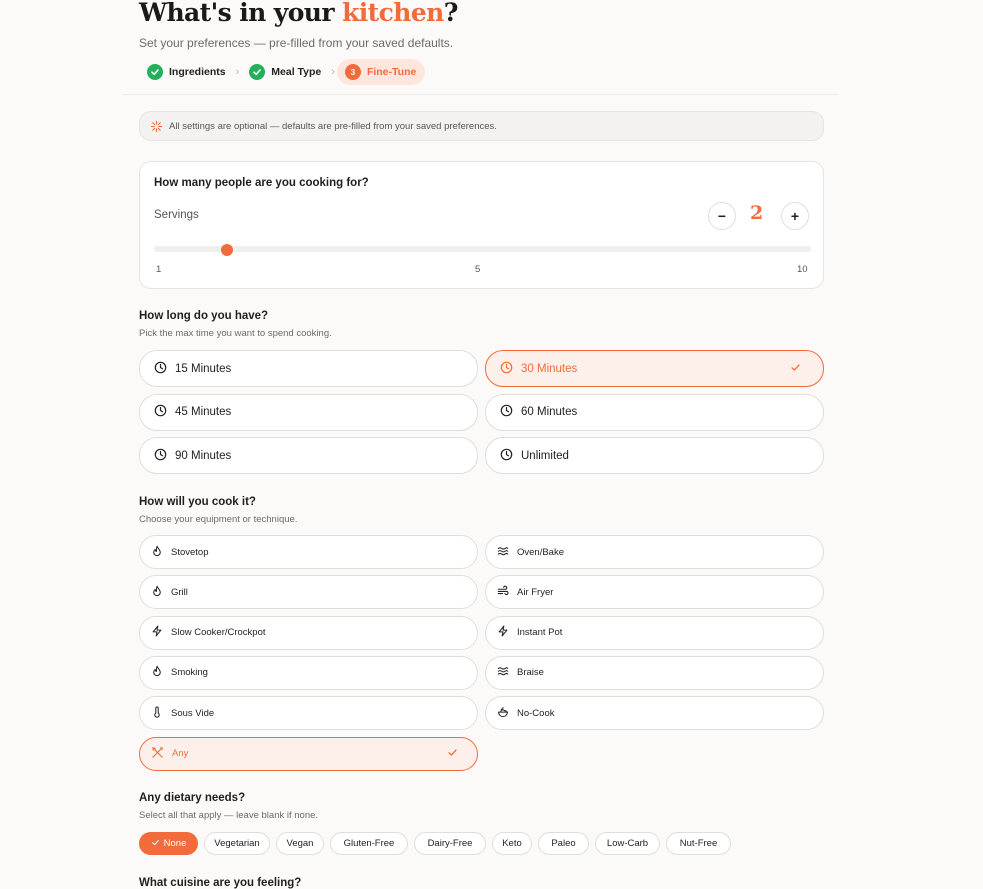  What do you see at coordinates (481, 94) in the screenshot?
I see `divider` at bounding box center [481, 94].